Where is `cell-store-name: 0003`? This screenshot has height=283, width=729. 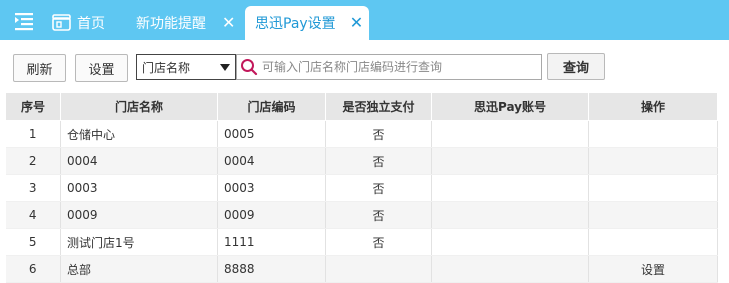
cell-store-name: 0003 is located at coordinates (139, 188).